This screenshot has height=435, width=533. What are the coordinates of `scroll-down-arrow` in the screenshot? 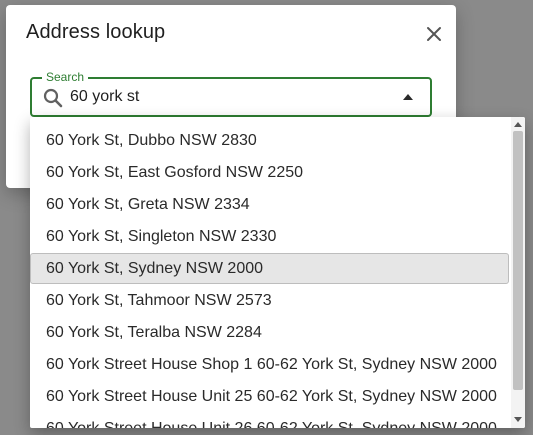 It's located at (518, 420).